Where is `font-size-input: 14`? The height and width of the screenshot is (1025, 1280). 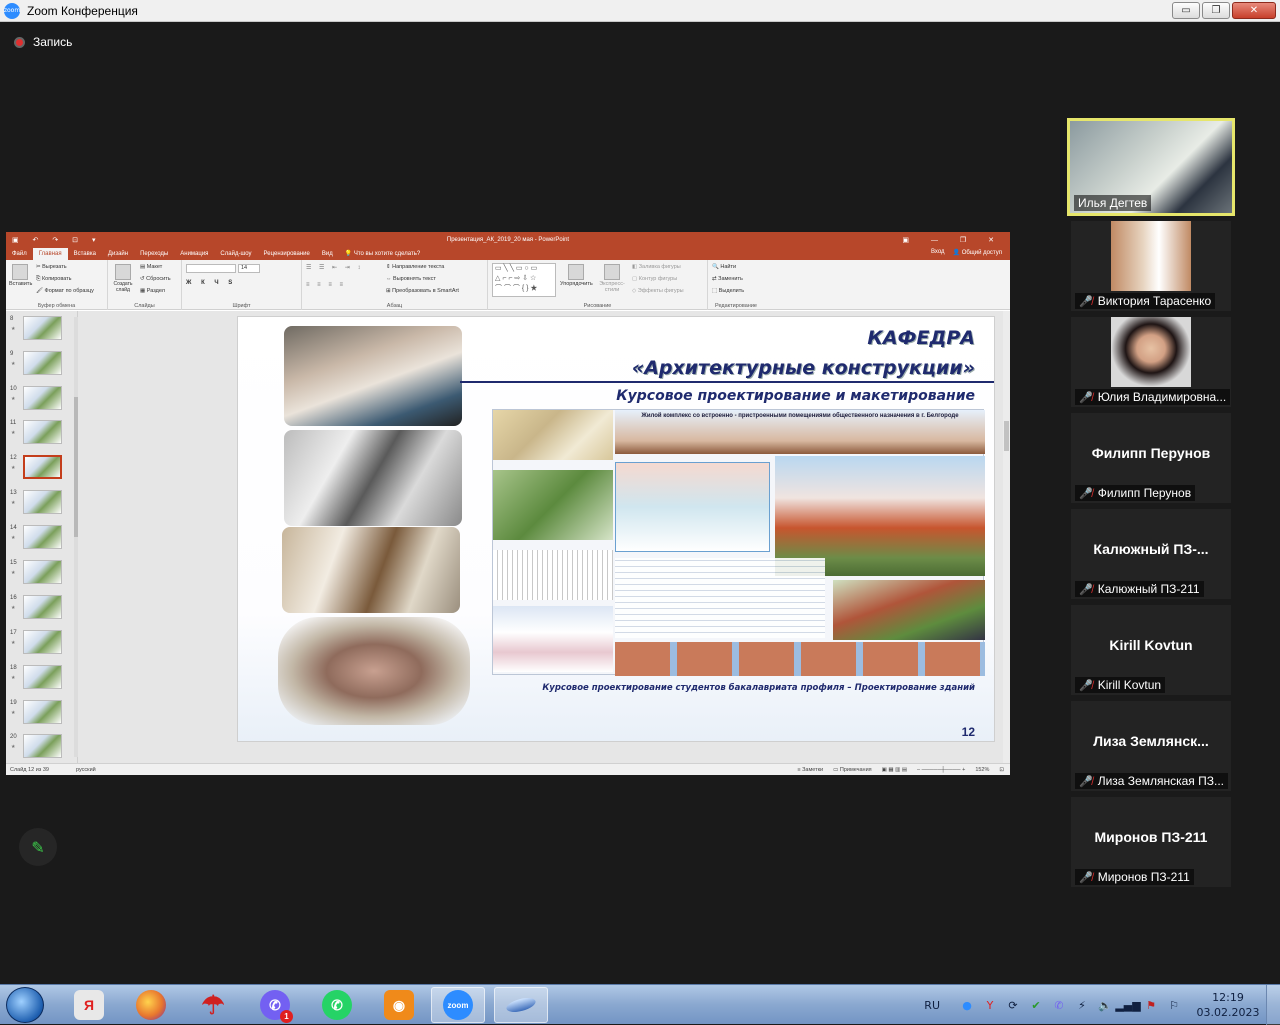 font-size-input: 14 is located at coordinates (249, 268).